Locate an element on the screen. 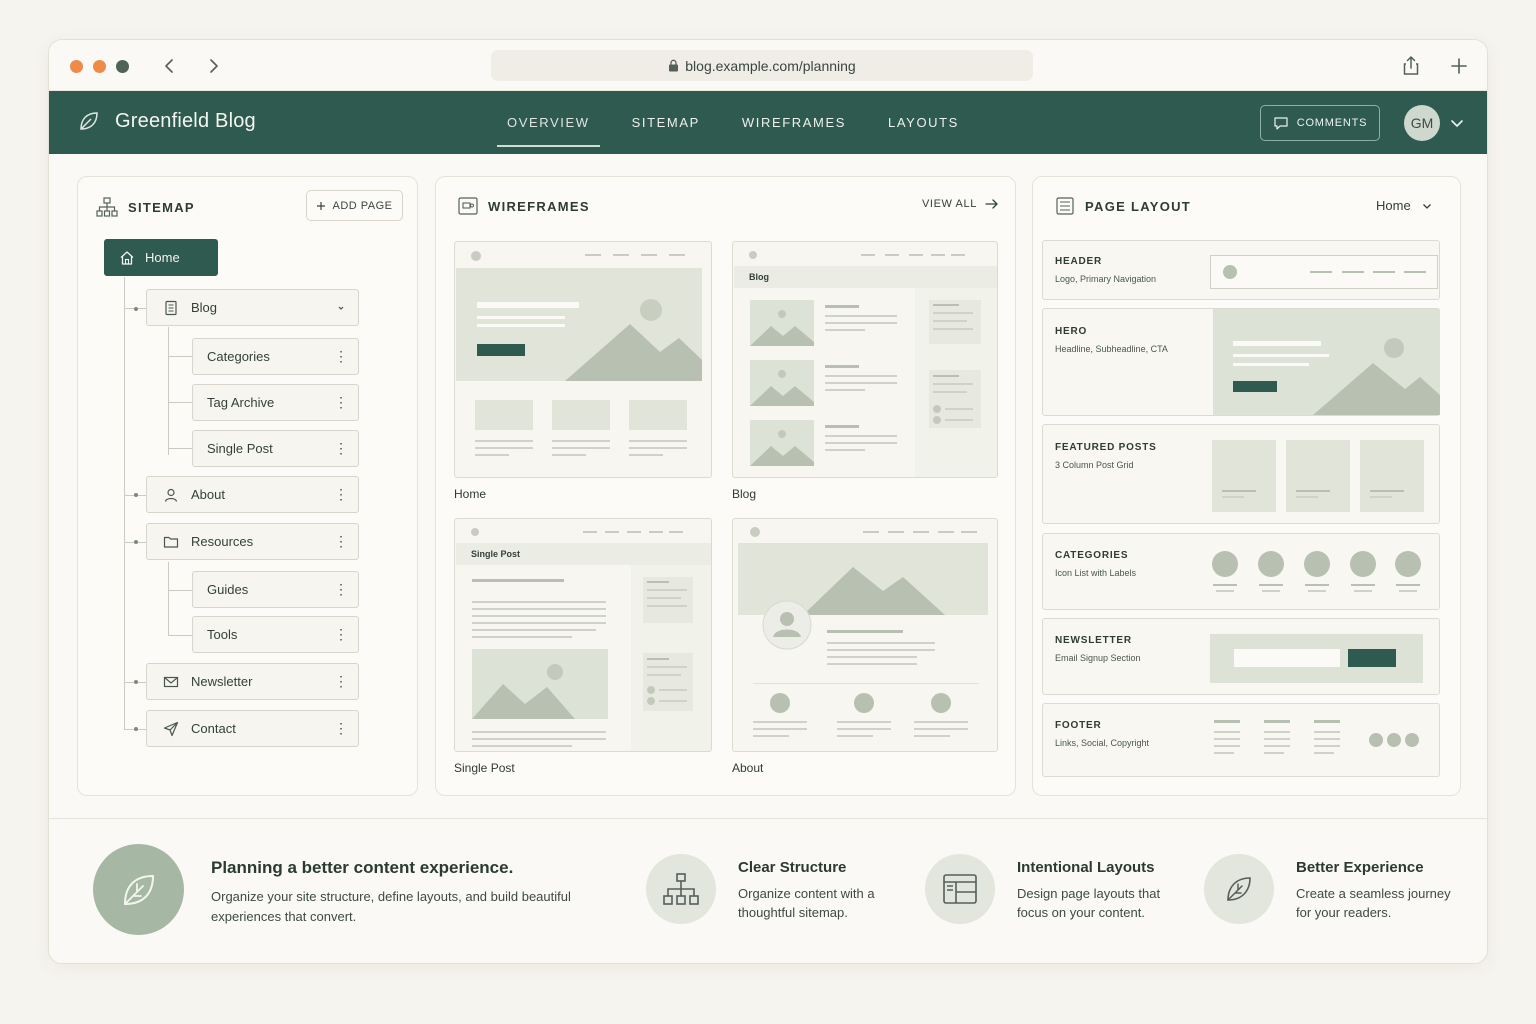  layout-section-newsletter: NEWSLETTER Email Signup Section is located at coordinates (1241, 656).